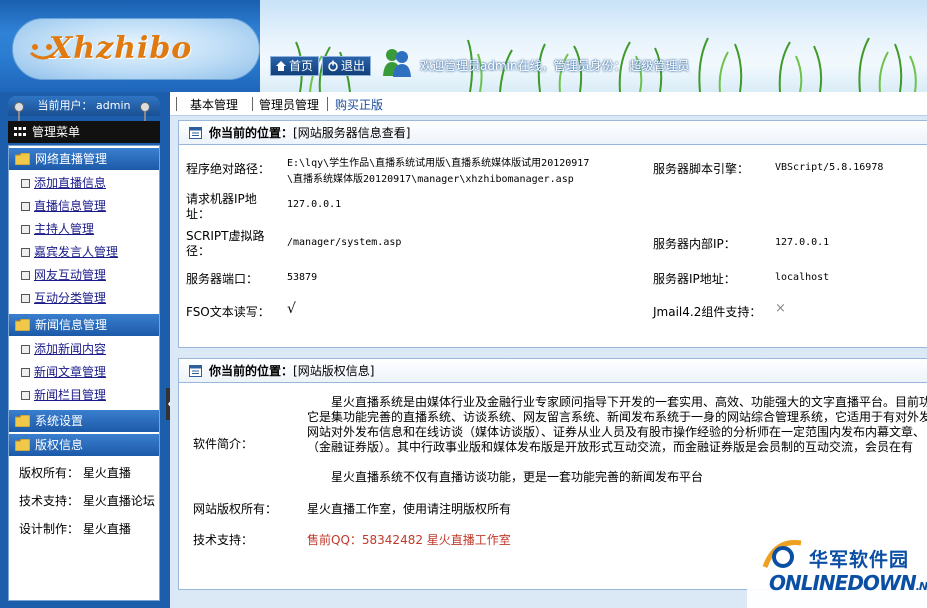 The image size is (927, 608). I want to click on logo-text: Xhzhibo, so click(121, 48).